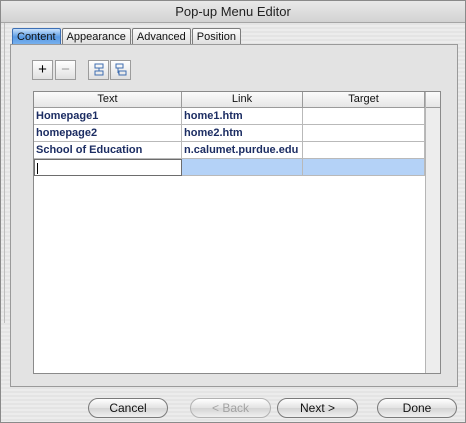 The width and height of the screenshot is (466, 423). I want to click on table-row: Homepage1 home1.htm, so click(229, 116).